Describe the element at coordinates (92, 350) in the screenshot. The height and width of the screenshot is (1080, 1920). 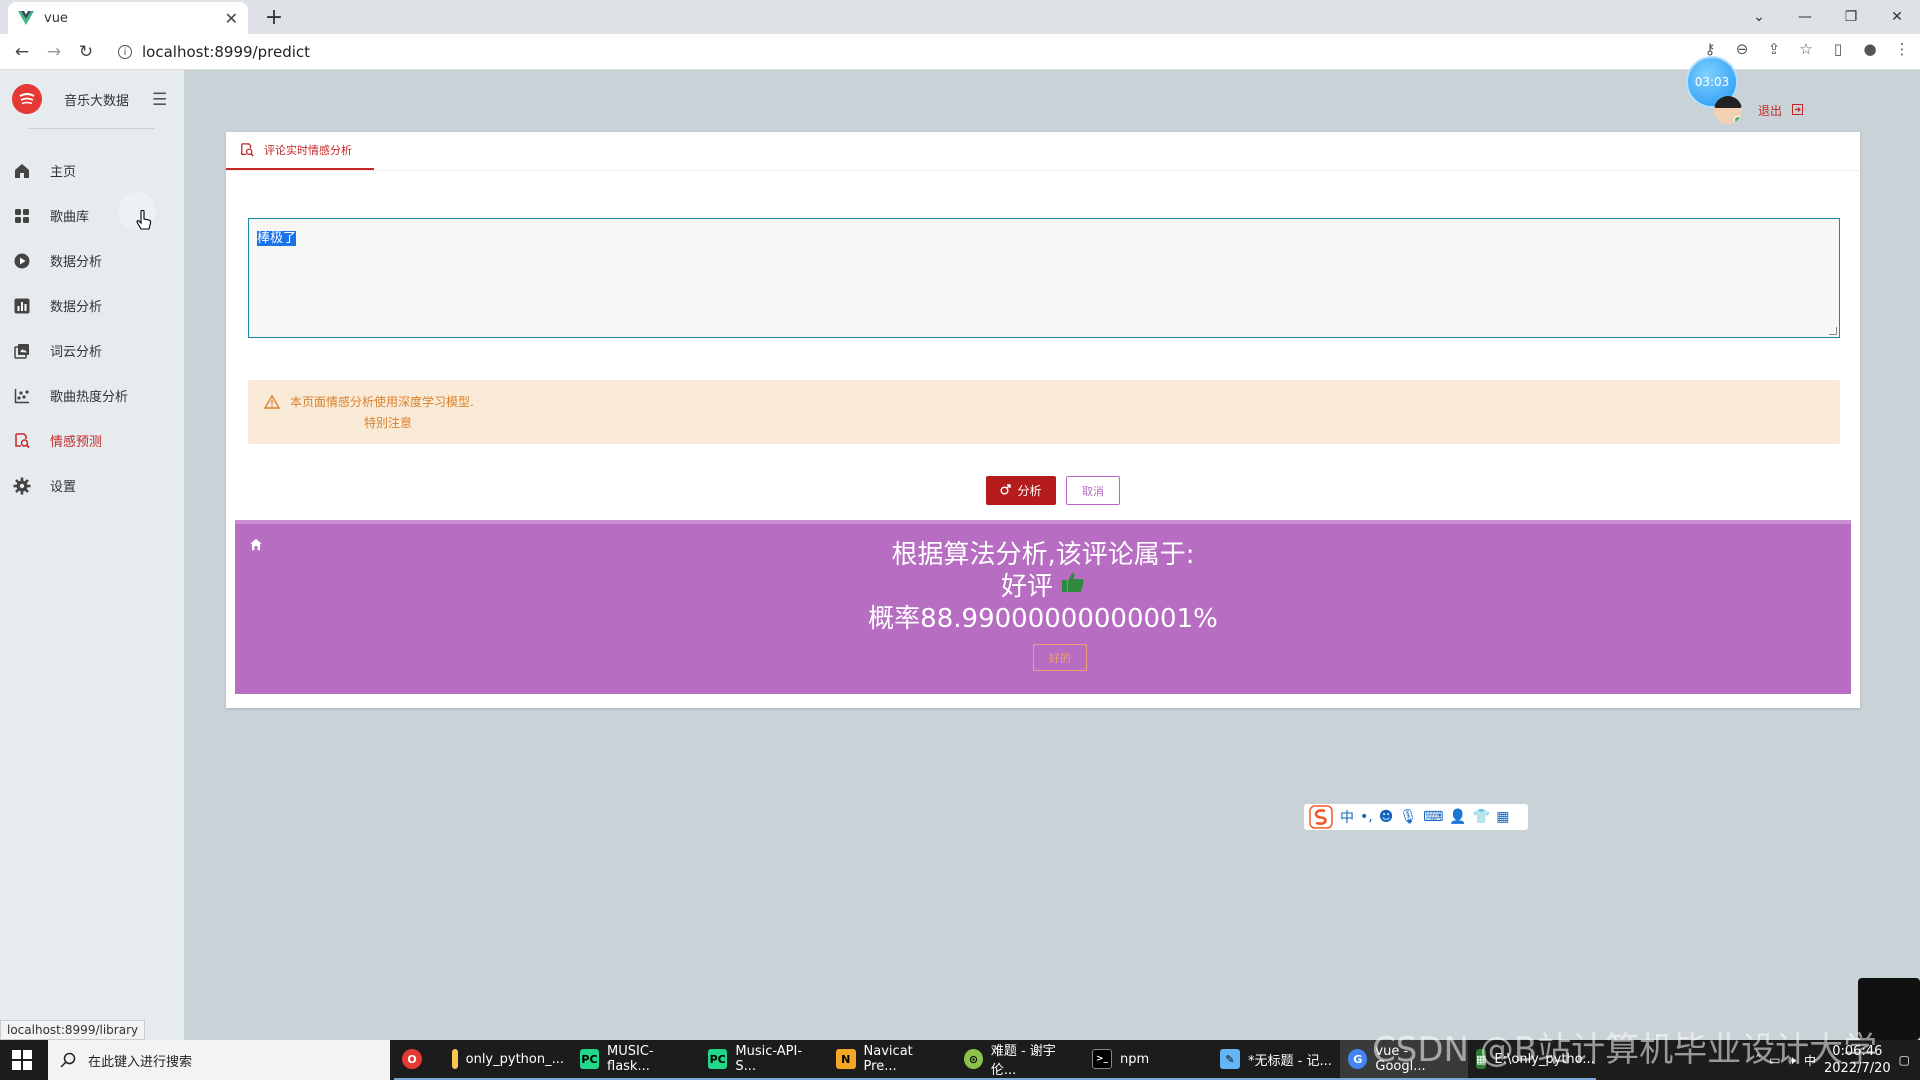
I see `sidebar-item-word-cloud: 词云分析` at that location.